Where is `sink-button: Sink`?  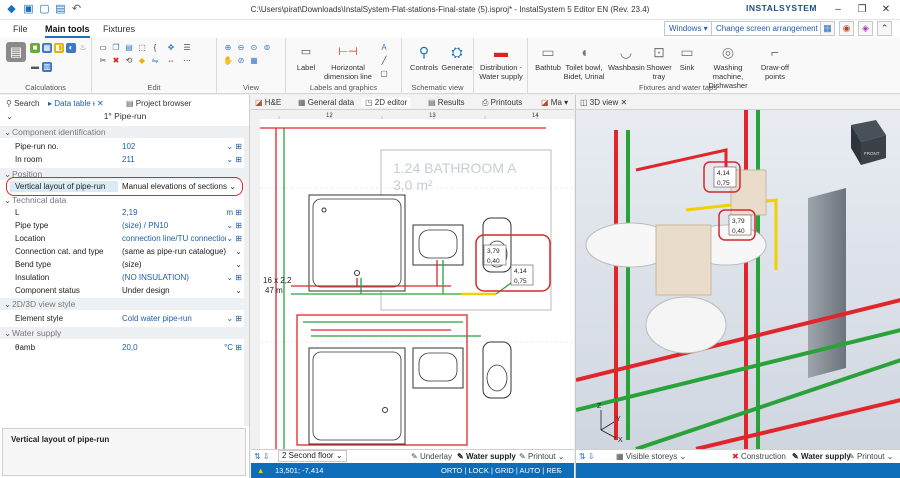
sink-button: Sink is located at coordinates (687, 67).